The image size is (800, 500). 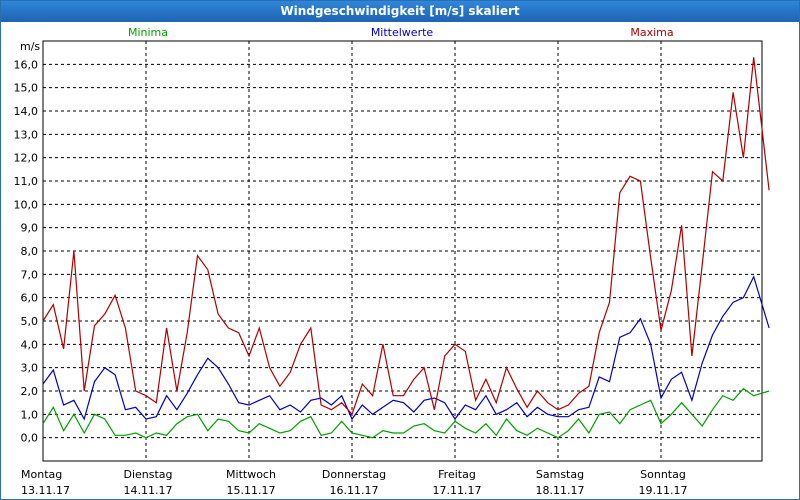 I want to click on y-tick-label: 11,0, so click(x=26, y=181).